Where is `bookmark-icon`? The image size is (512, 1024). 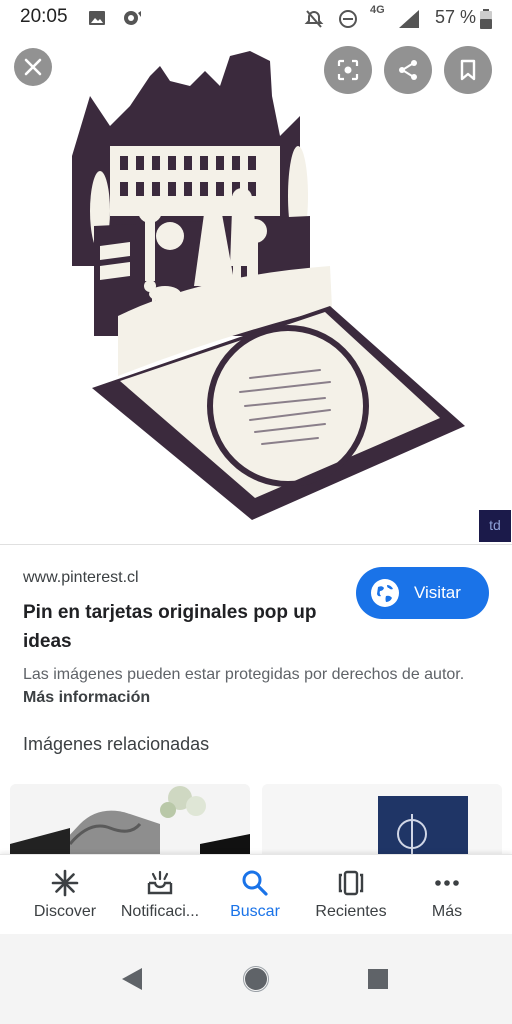 bookmark-icon is located at coordinates (468, 70).